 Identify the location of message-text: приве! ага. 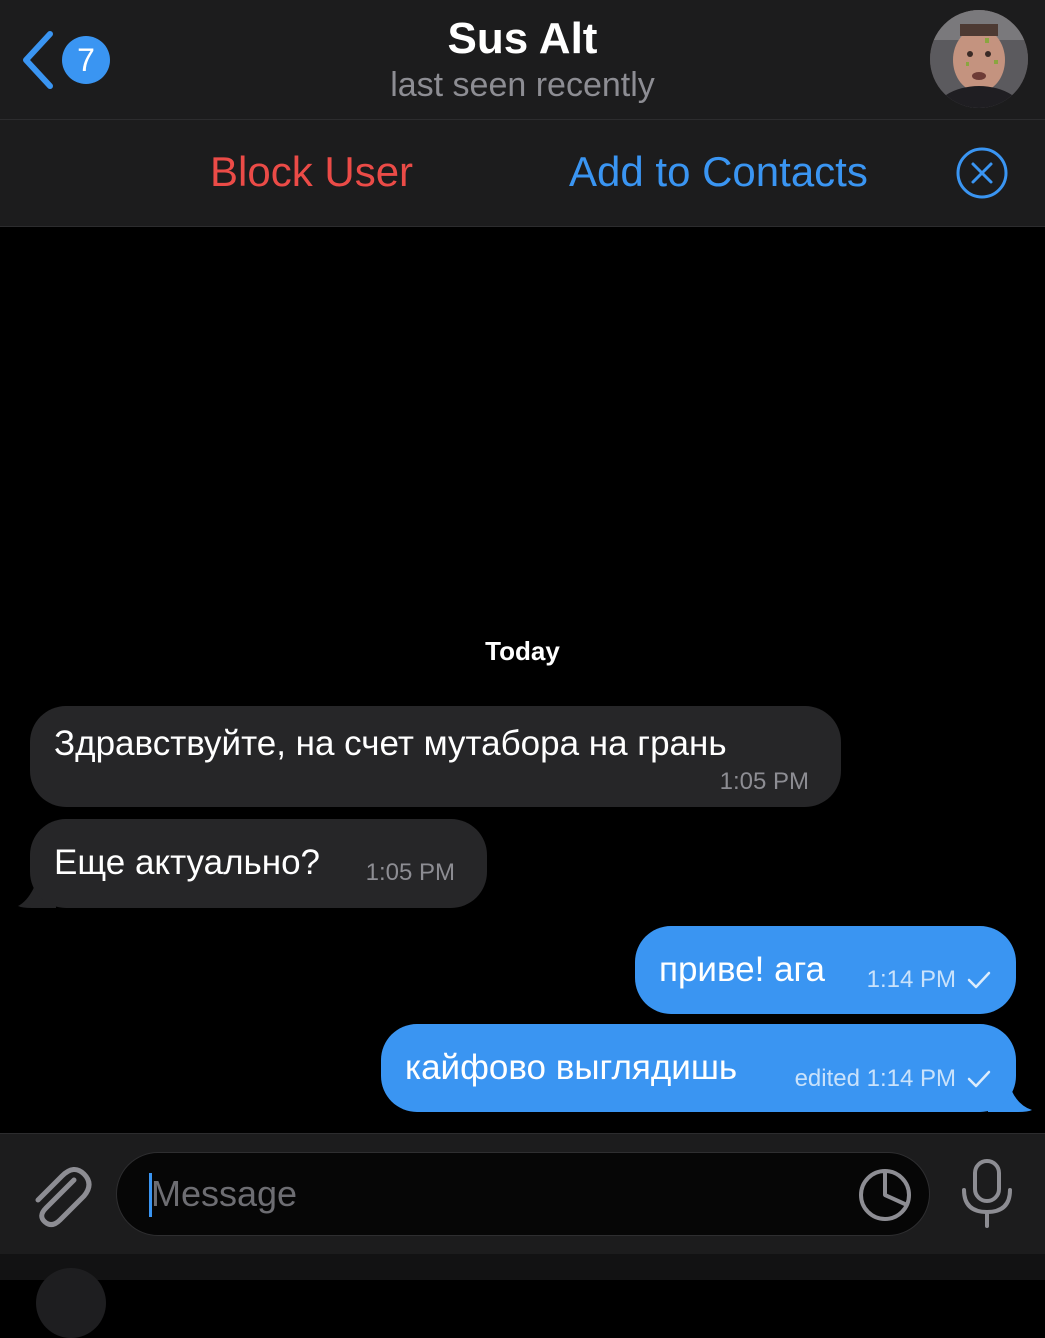
(742, 969).